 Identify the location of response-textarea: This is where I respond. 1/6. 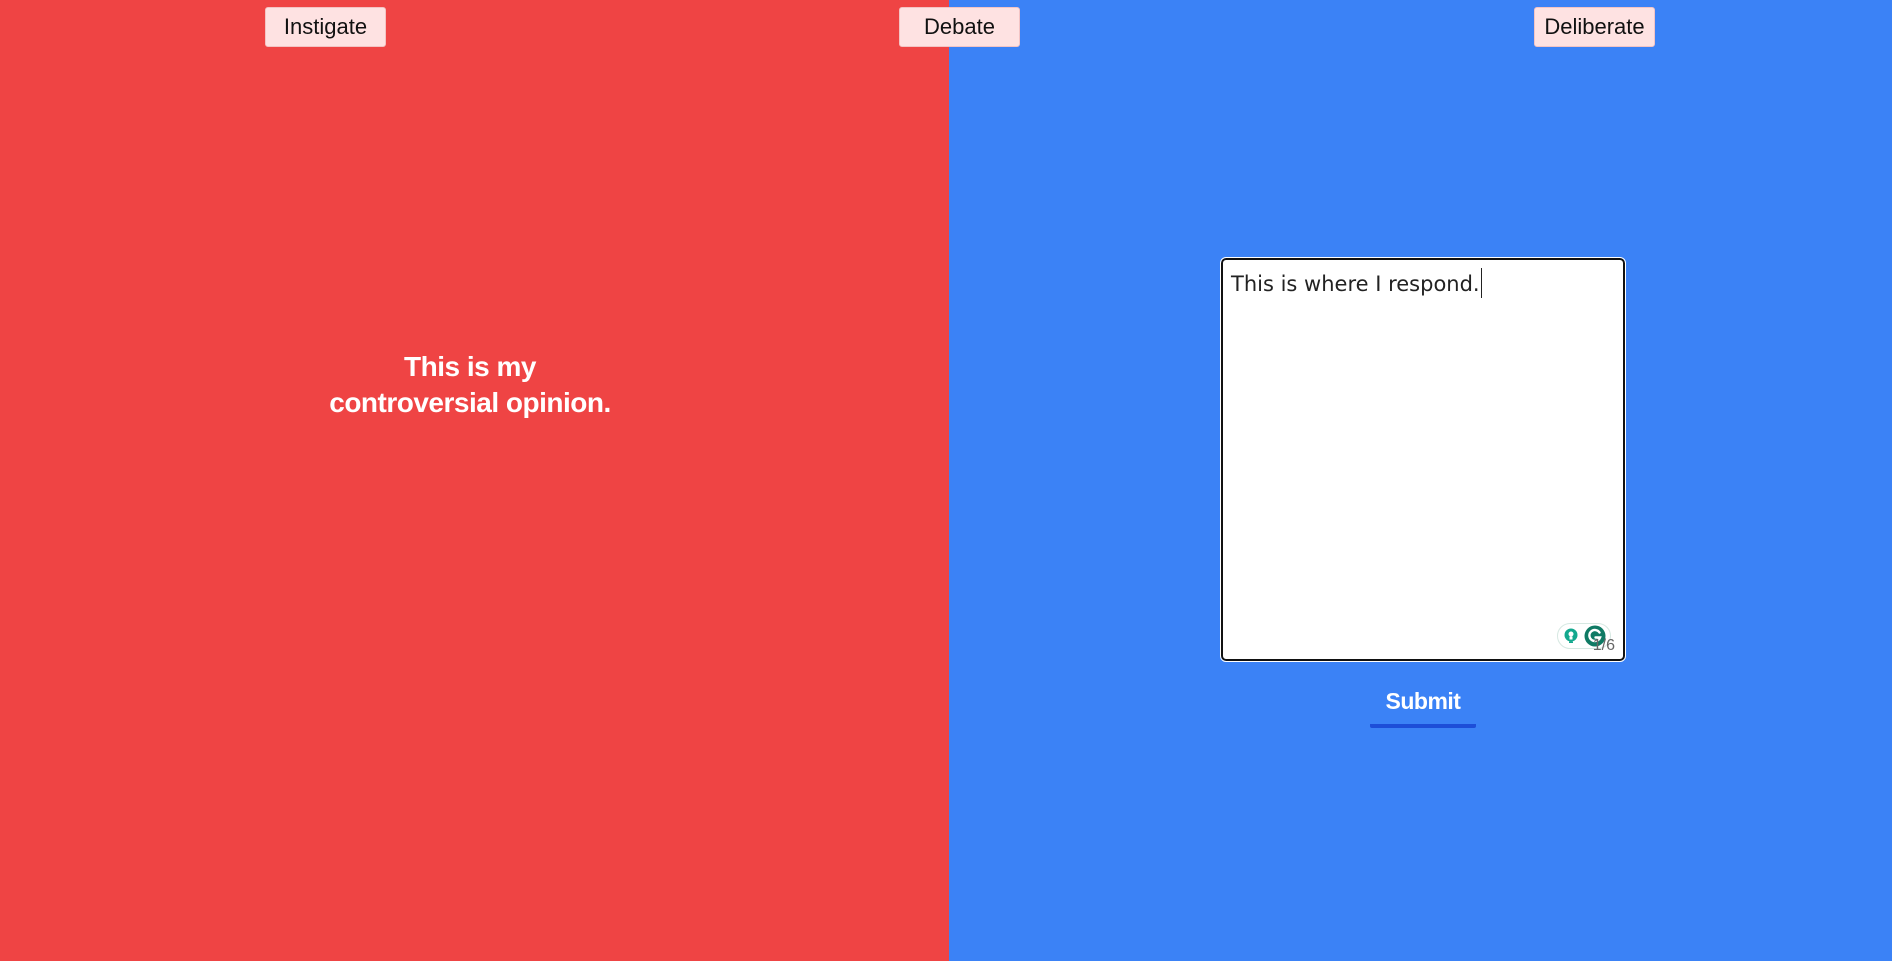
(1423, 459).